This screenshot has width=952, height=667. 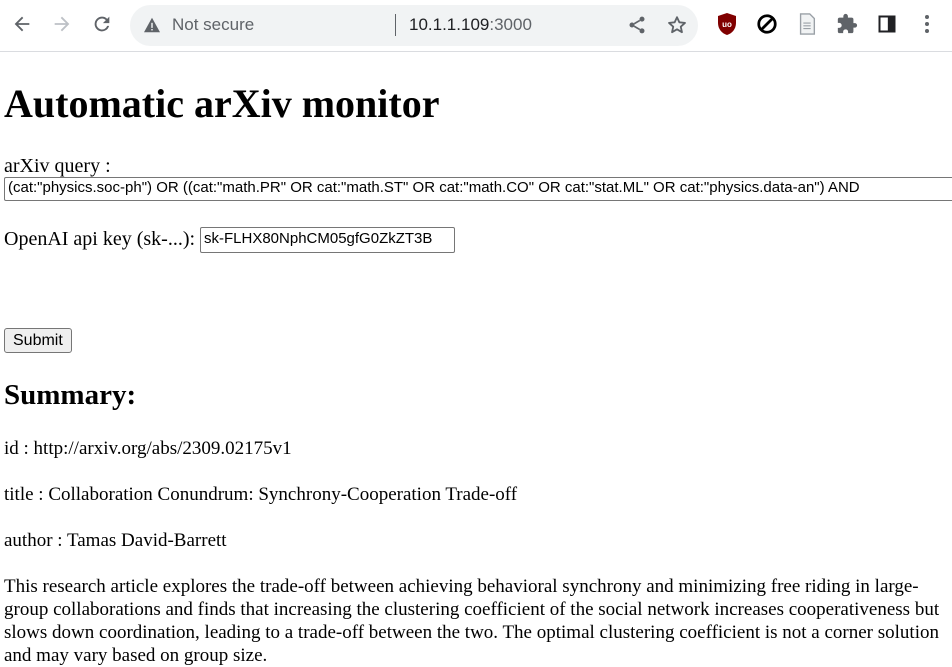 I want to click on page-title: Automatic arXiv monitor, so click(x=222, y=103).